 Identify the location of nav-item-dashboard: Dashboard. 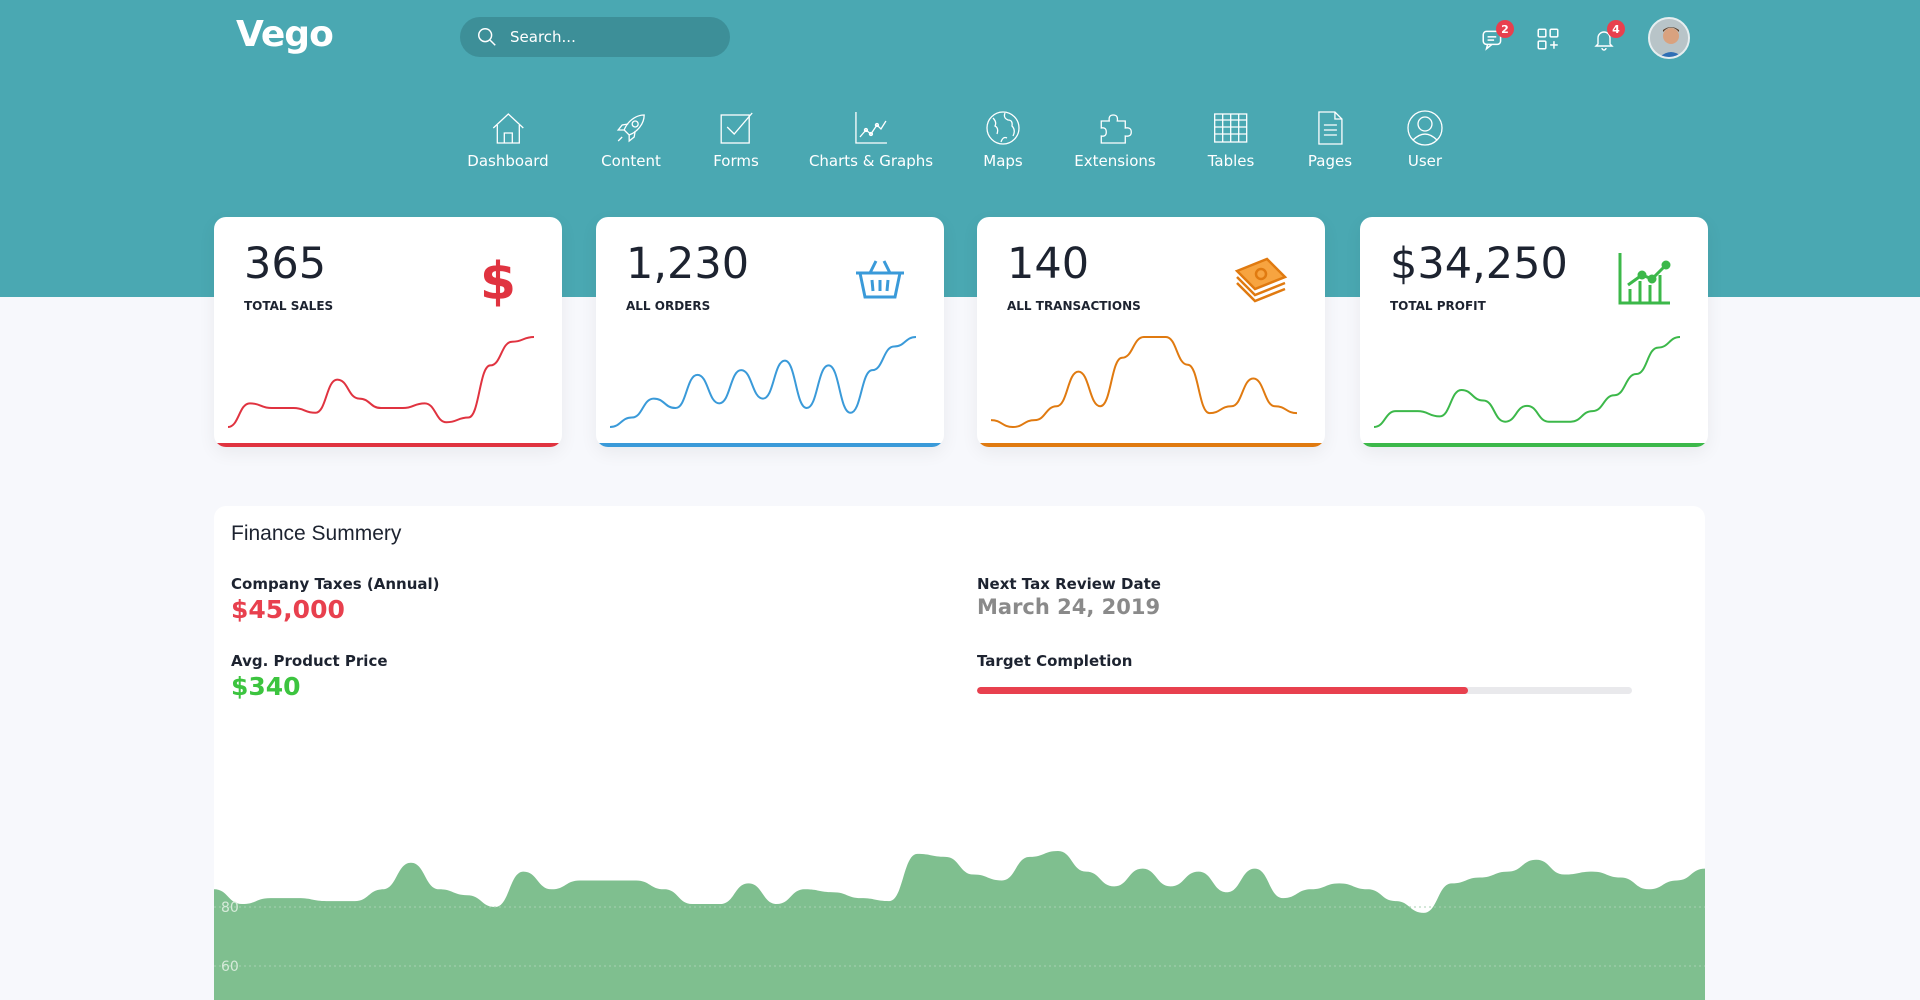
(508, 139).